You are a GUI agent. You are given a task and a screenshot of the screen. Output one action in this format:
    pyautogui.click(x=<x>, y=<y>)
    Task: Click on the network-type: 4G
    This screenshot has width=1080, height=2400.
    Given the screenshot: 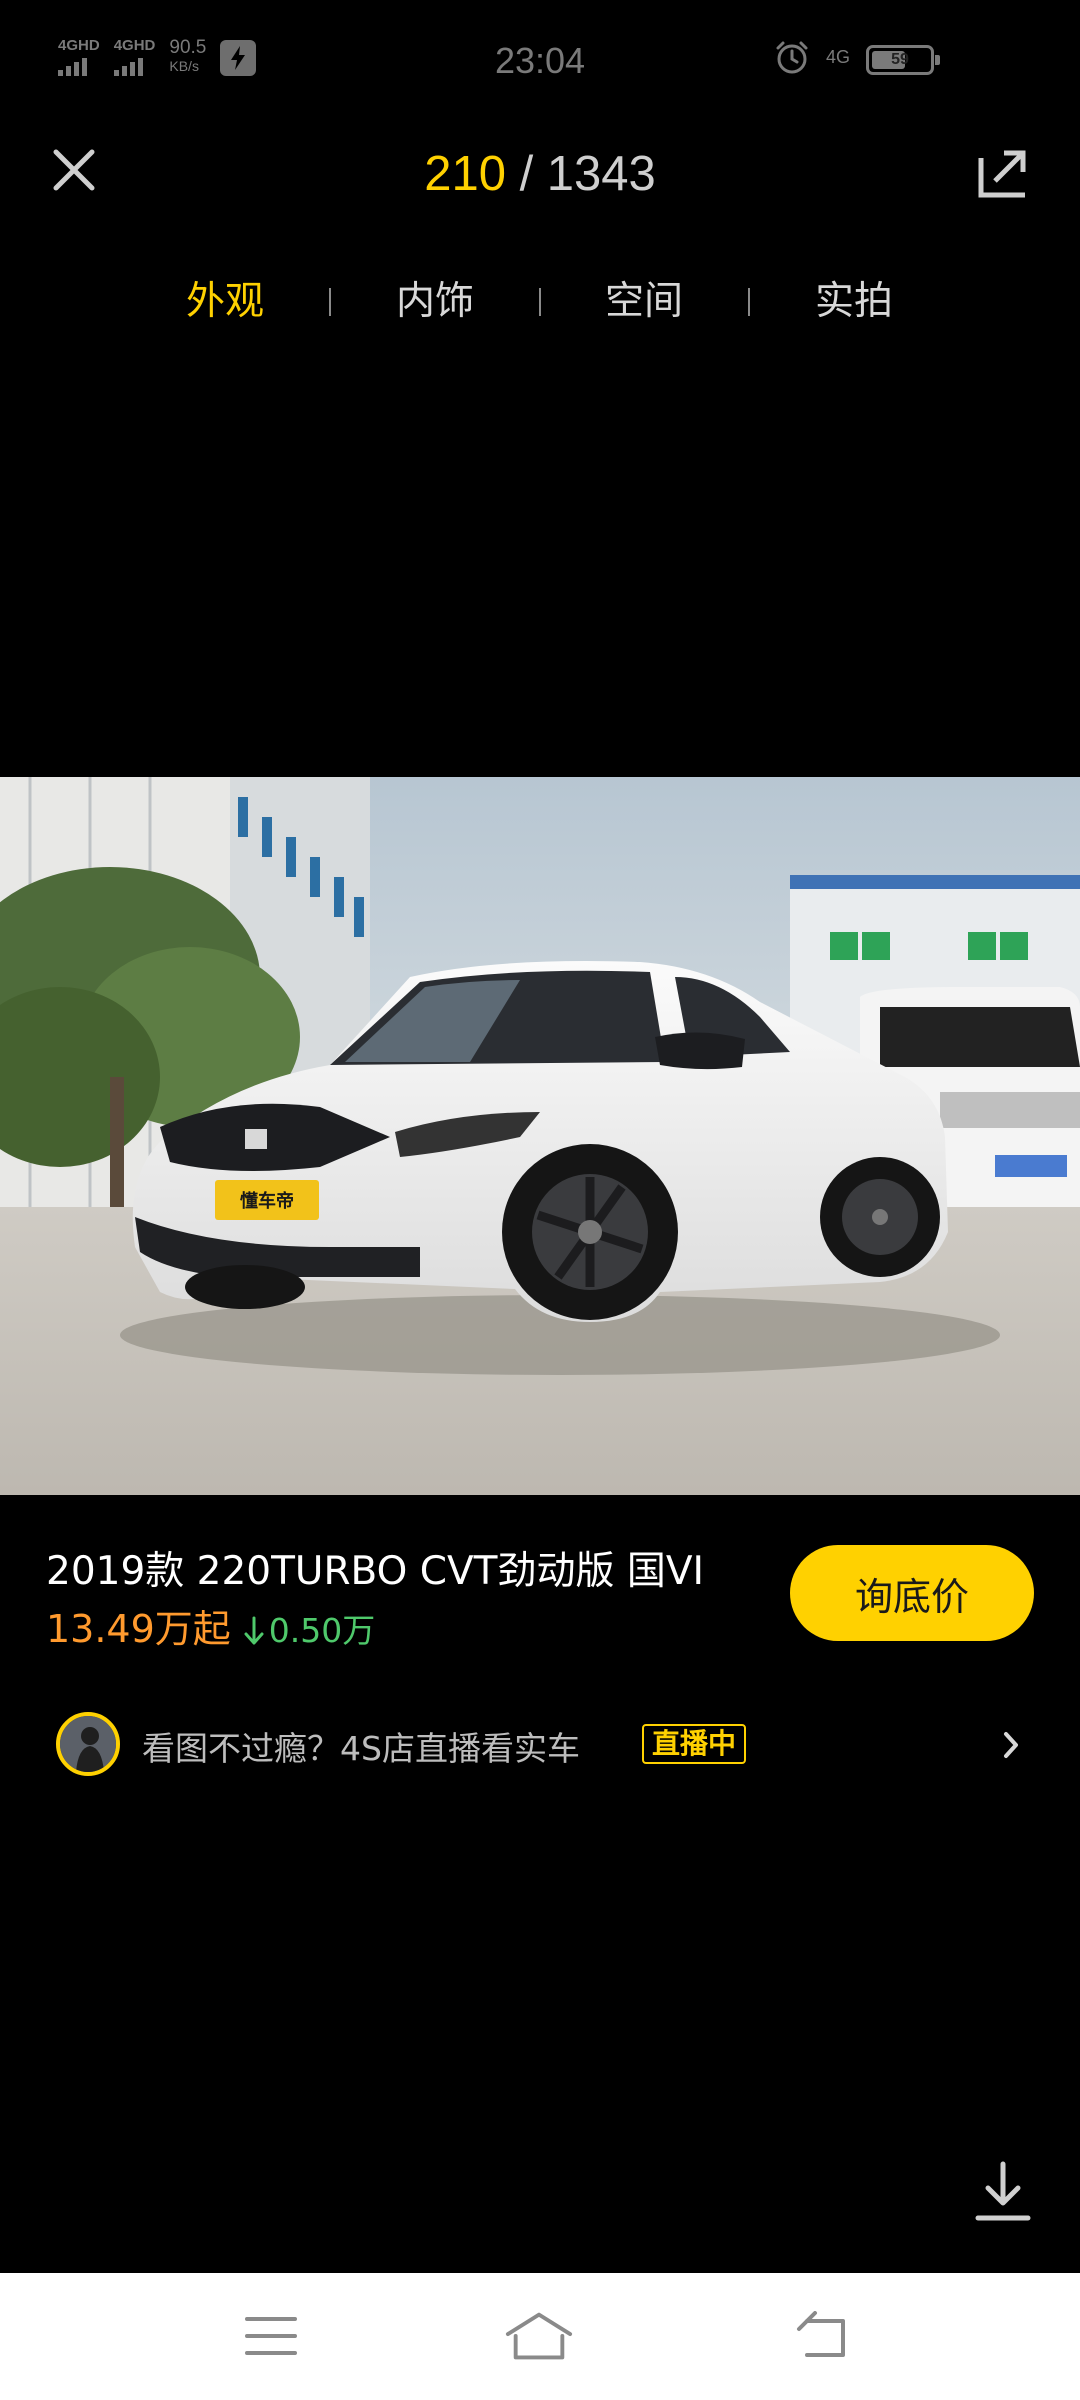 What is the action you would take?
    pyautogui.click(x=837, y=57)
    